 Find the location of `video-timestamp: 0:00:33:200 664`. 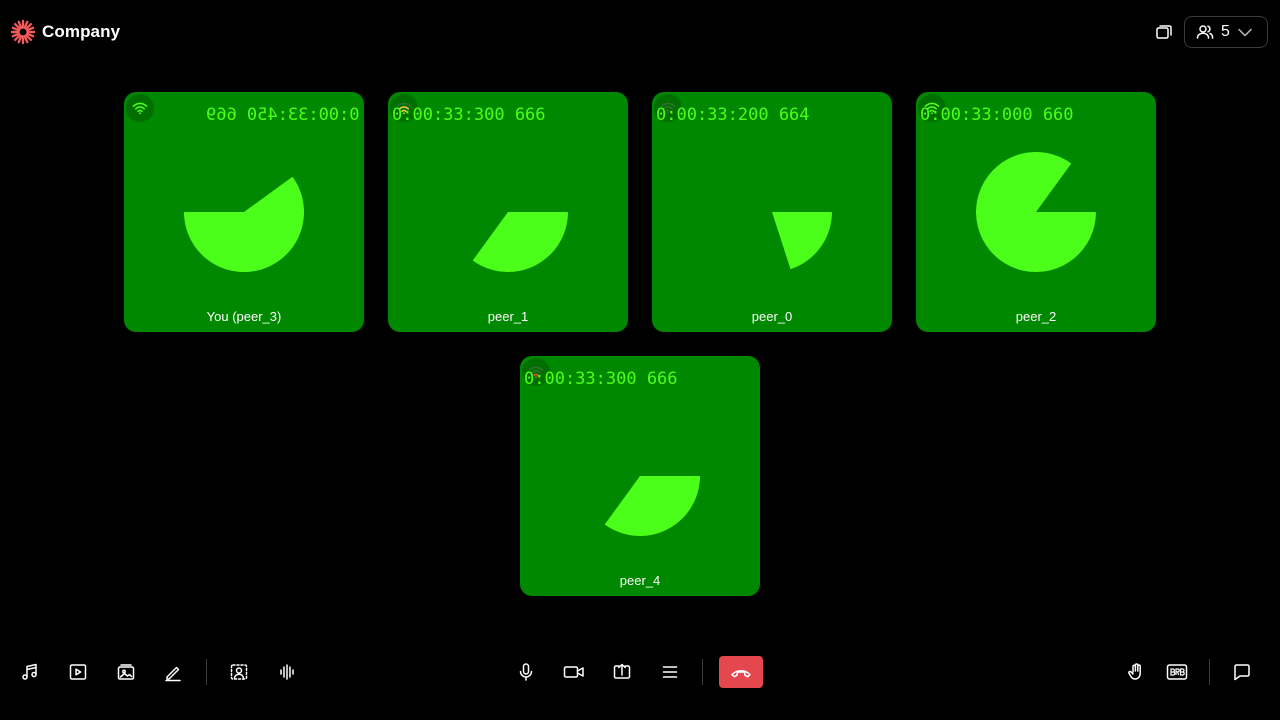

video-timestamp: 0:00:33:200 664 is located at coordinates (733, 115).